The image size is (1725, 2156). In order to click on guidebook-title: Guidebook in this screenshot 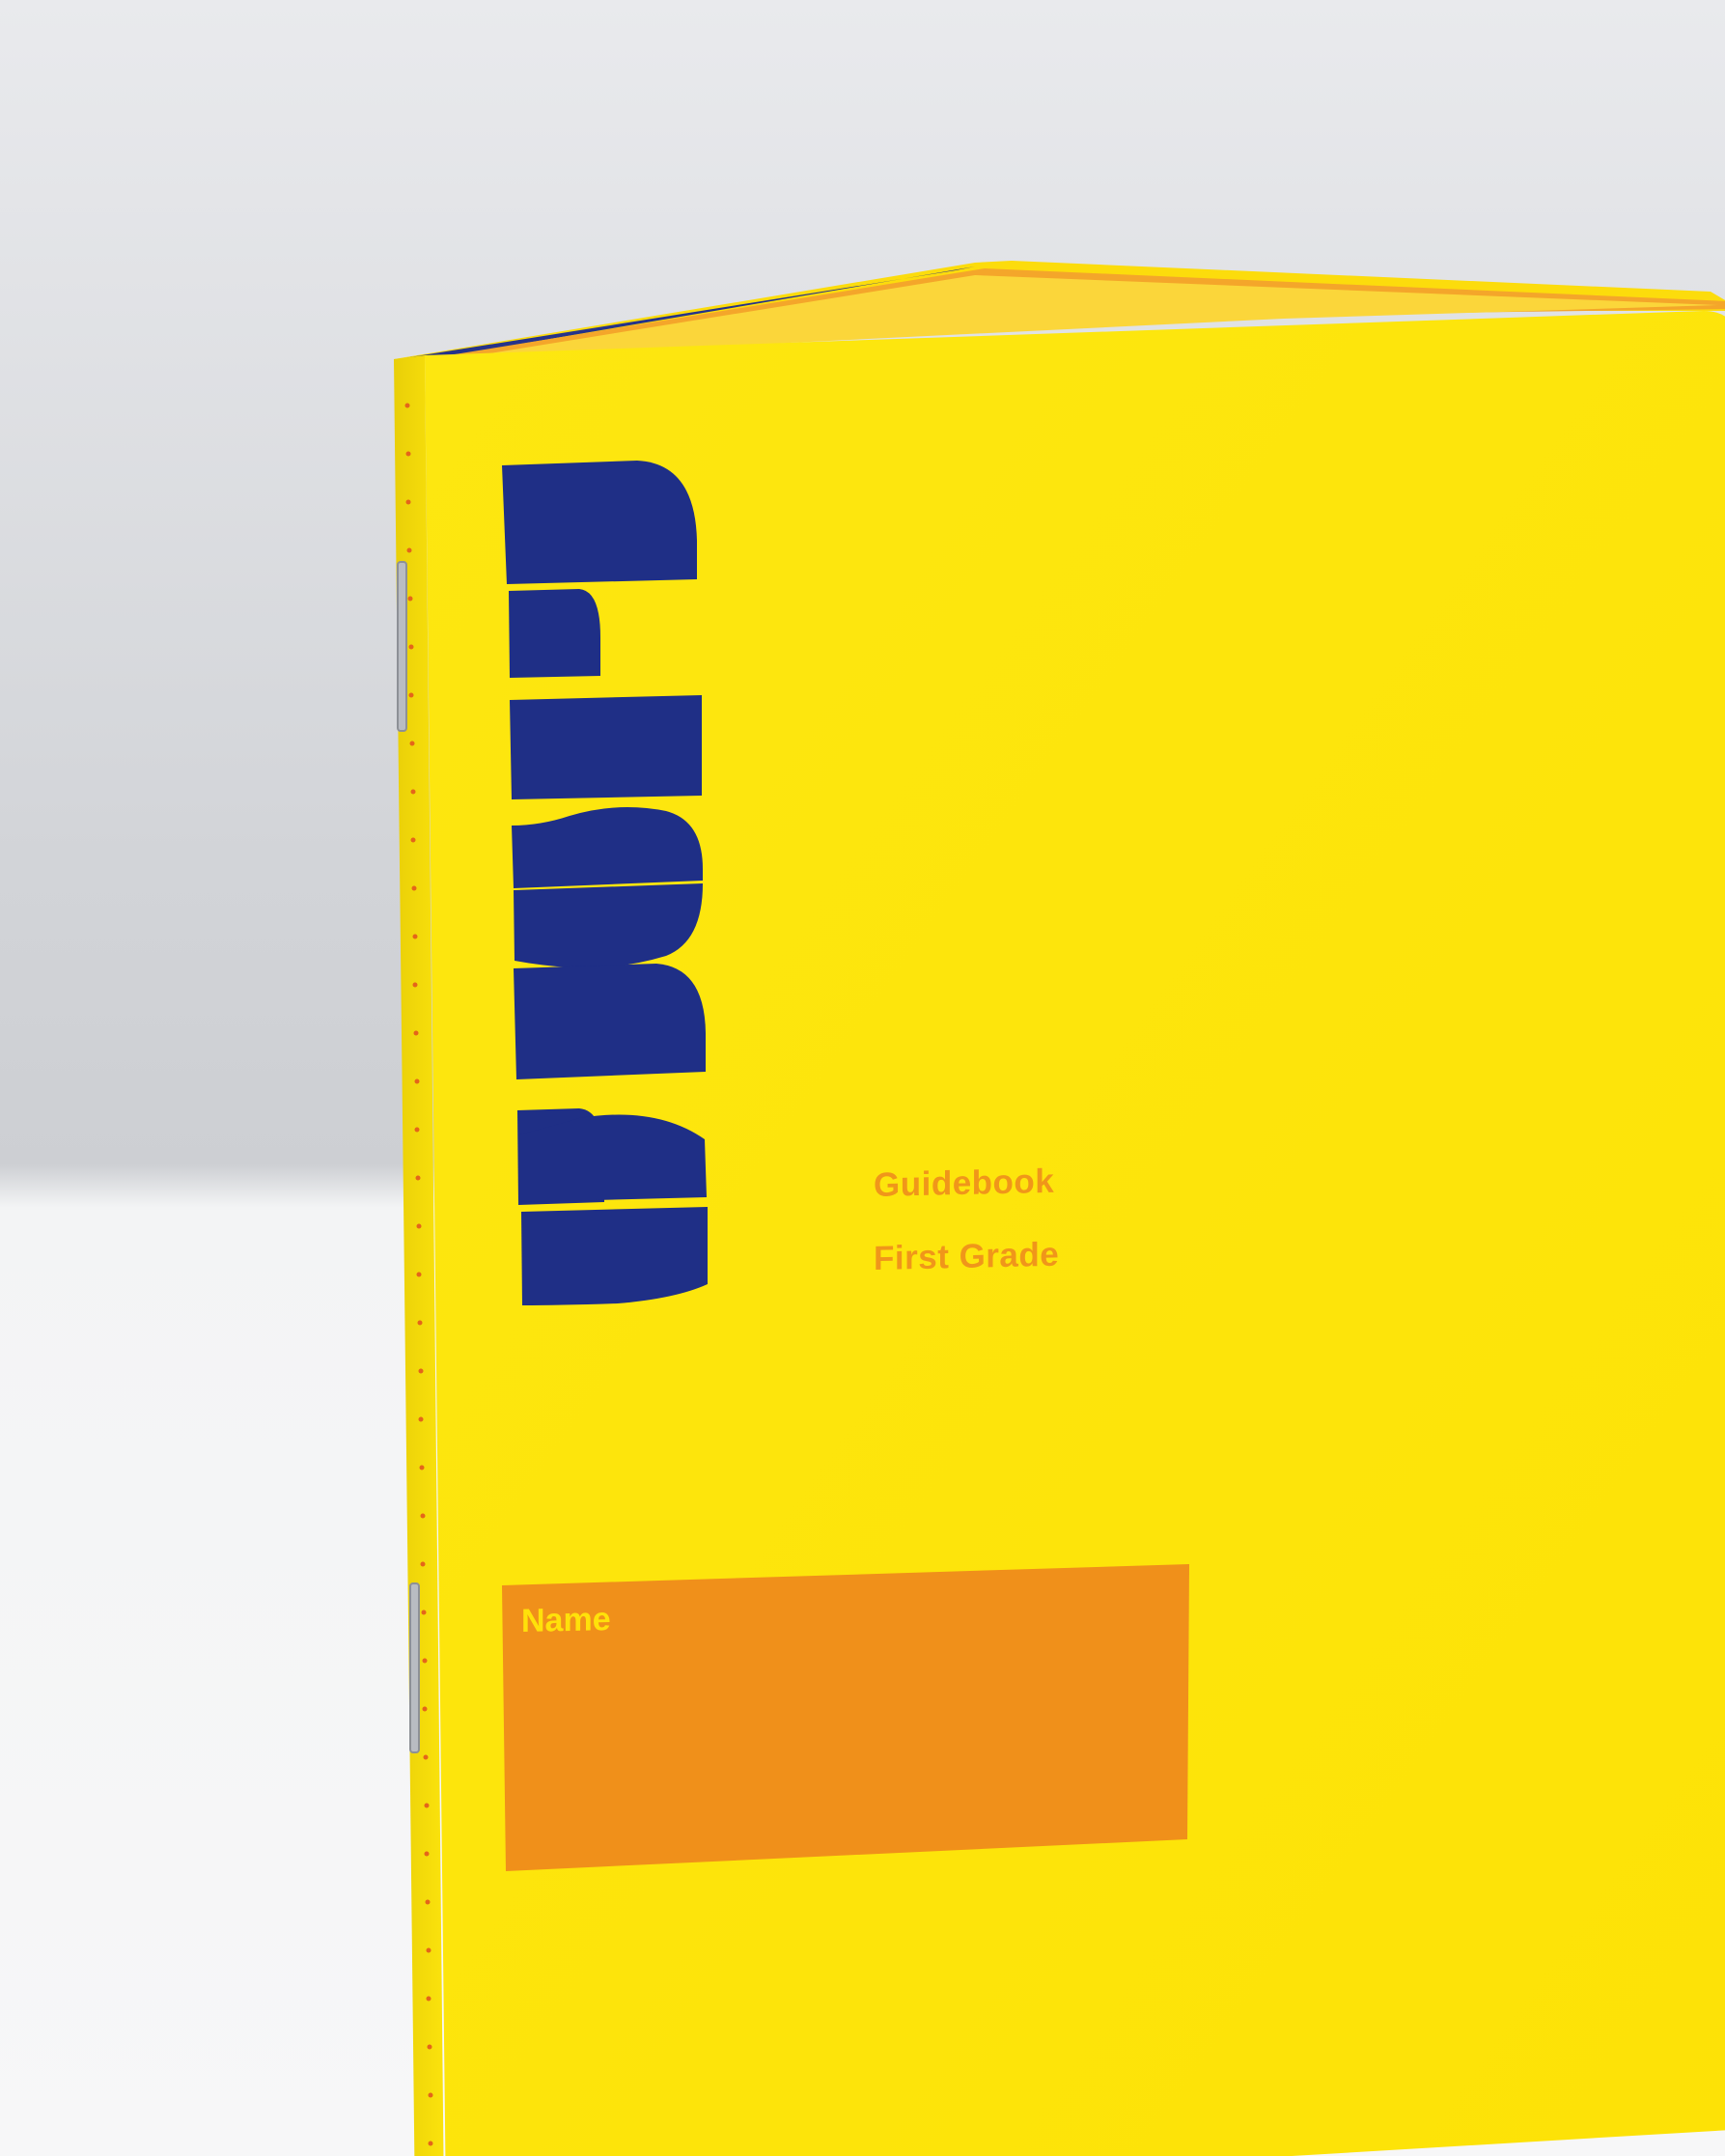, I will do `click(964, 1183)`.